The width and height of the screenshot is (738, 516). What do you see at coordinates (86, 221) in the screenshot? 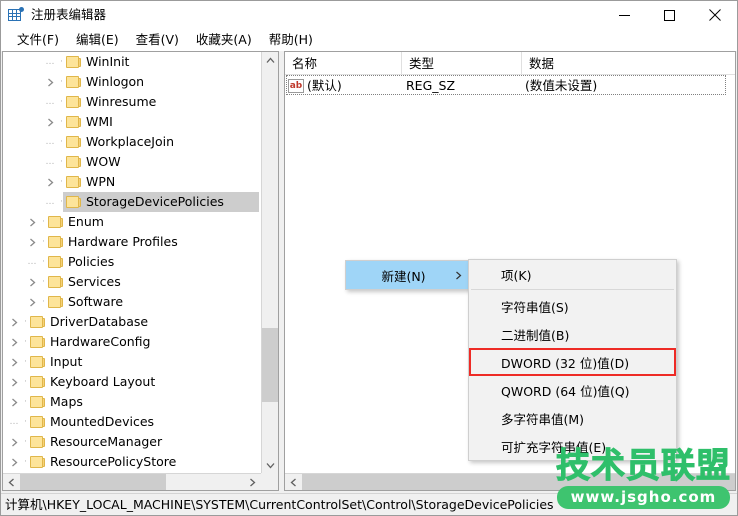
I see `tree-node-label: Enum` at bounding box center [86, 221].